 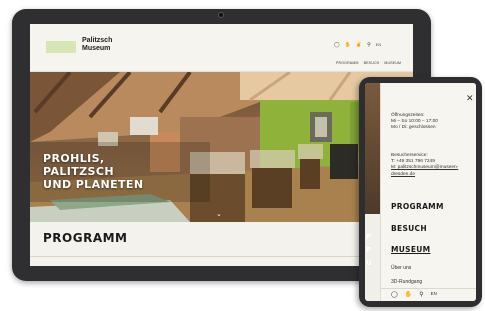 What do you see at coordinates (221, 15) in the screenshot?
I see `camera-icon` at bounding box center [221, 15].